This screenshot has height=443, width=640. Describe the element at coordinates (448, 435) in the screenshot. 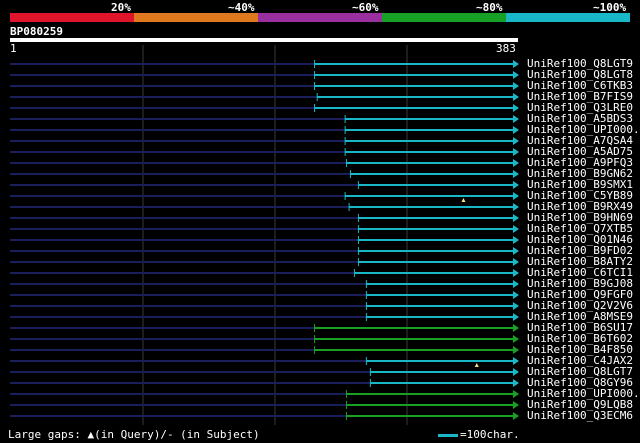

I see `scale-bar` at that location.